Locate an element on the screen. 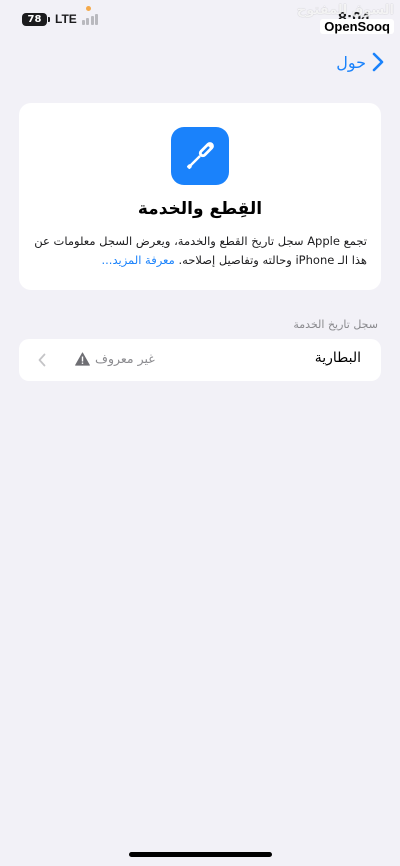 The image size is (400, 866). home-indicator is located at coordinates (200, 854).